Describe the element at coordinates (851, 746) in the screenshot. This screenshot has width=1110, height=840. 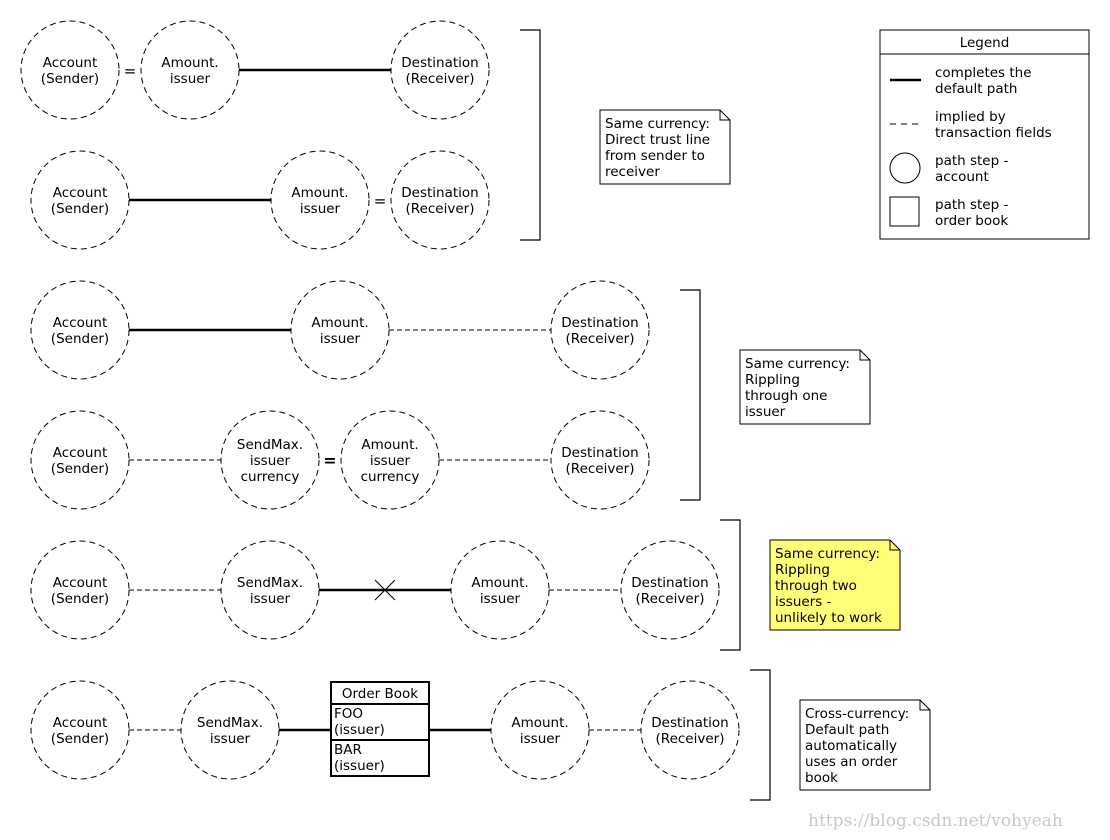
I see `note-line: automatically` at that location.